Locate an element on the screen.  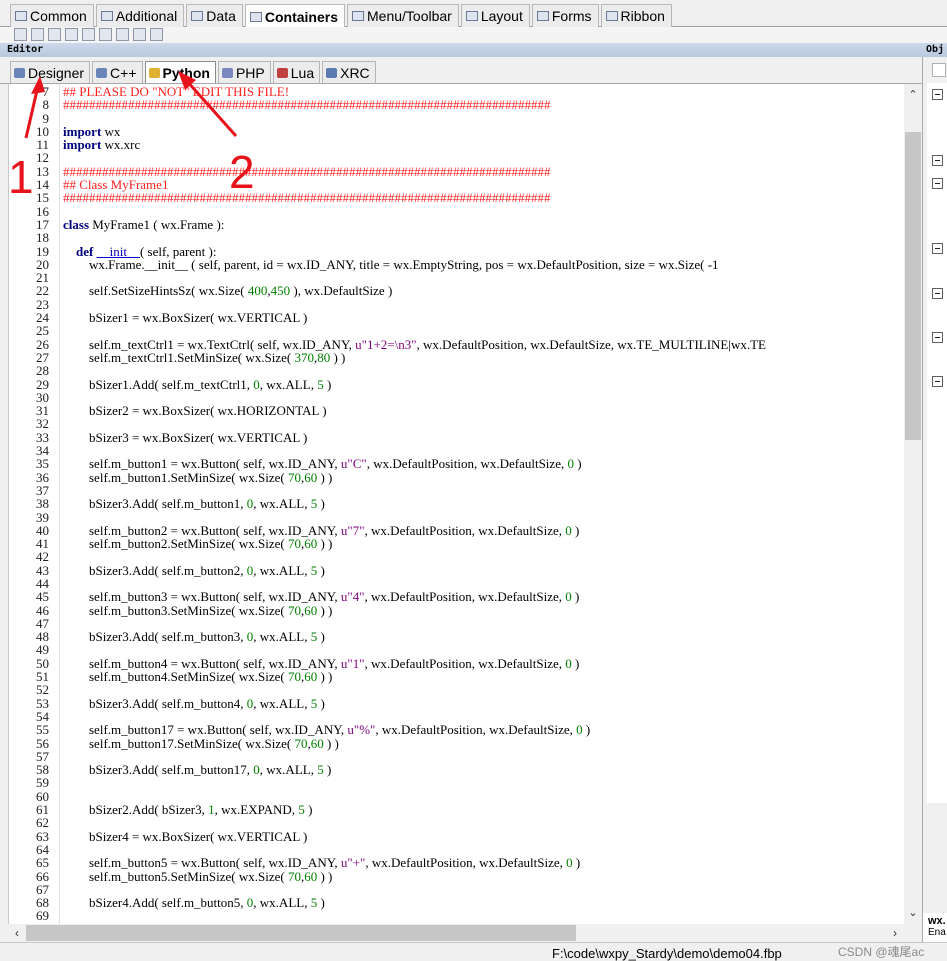
code-token: 60 is located at coordinates (317, 743).